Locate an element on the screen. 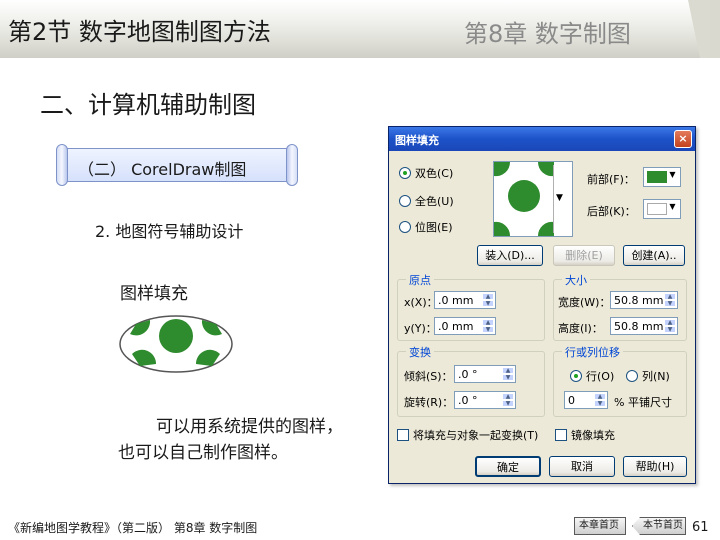 The image size is (720, 540). transform-with-object-checkbox: 将填充与对象一起变换(T) is located at coordinates (467, 435).